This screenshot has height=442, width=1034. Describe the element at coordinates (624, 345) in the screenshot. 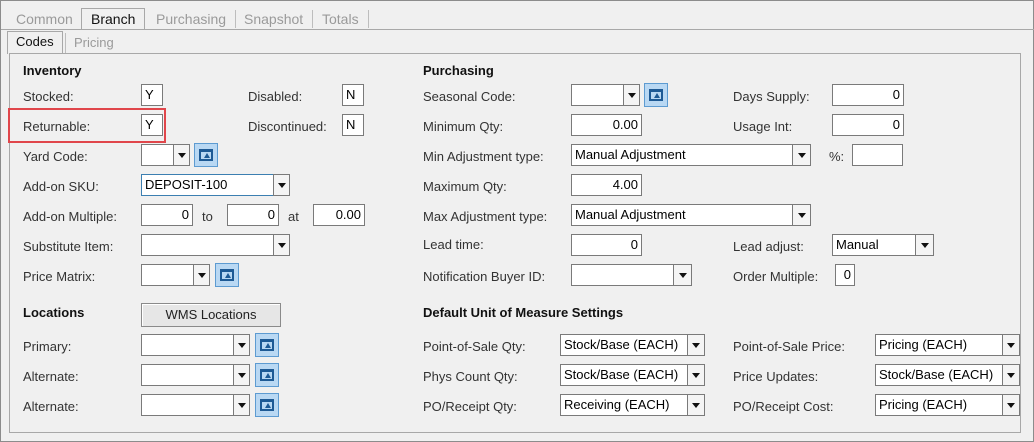

I see `pos-qty-field: Stock/Base (EACH)` at that location.